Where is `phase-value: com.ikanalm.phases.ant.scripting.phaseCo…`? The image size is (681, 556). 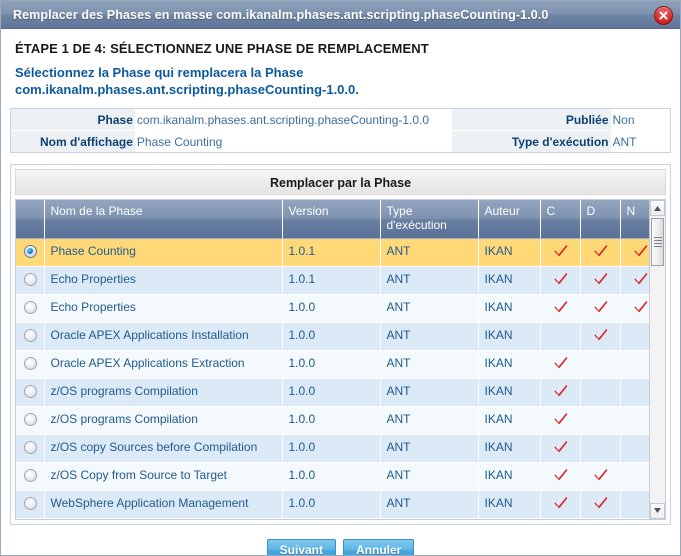 phase-value: com.ikanalm.phases.ant.scripting.phaseCo… is located at coordinates (283, 119).